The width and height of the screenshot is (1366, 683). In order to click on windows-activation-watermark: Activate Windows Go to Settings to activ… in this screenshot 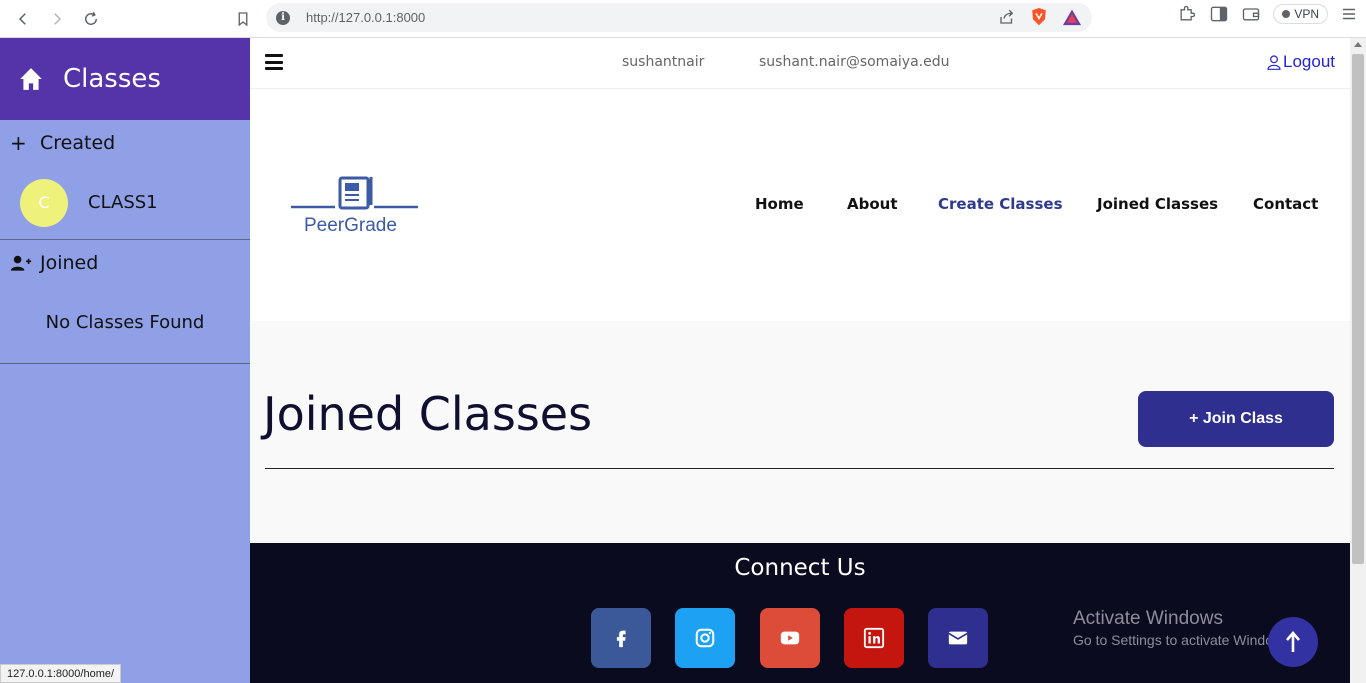, I will do `click(1183, 628)`.